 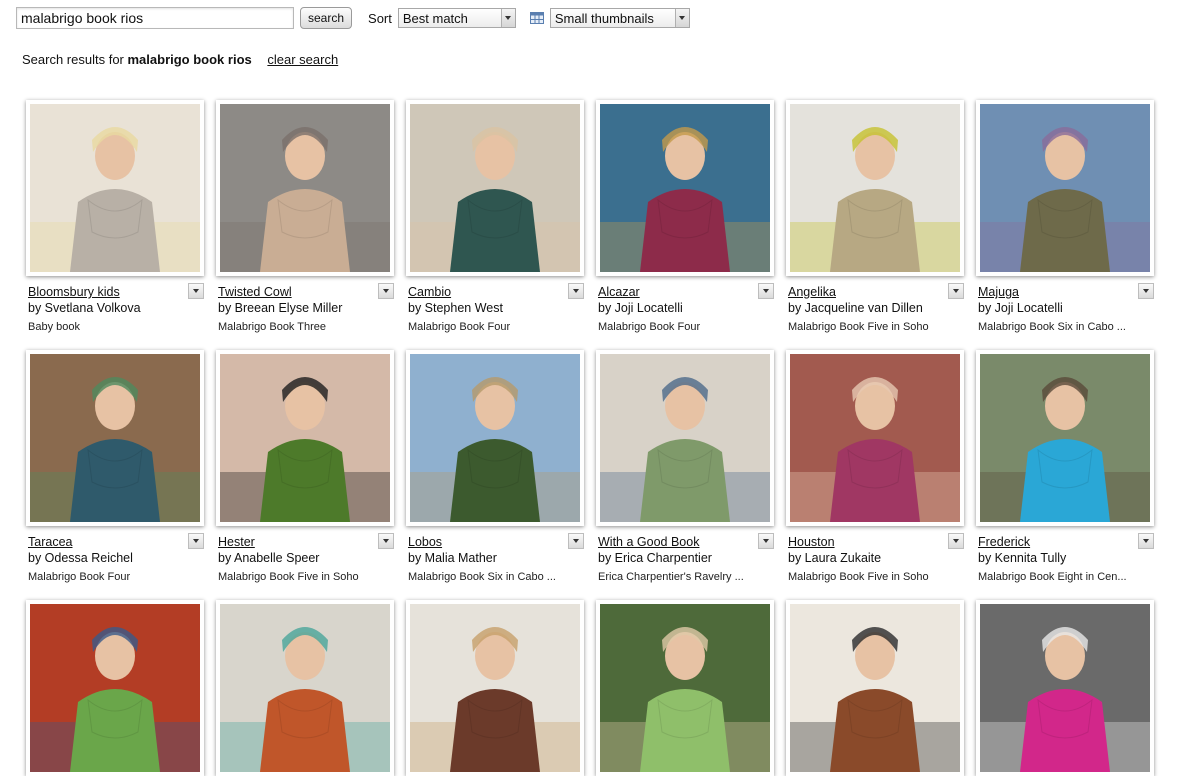 I want to click on pattern-title-link: Majuga, so click(x=998, y=292).